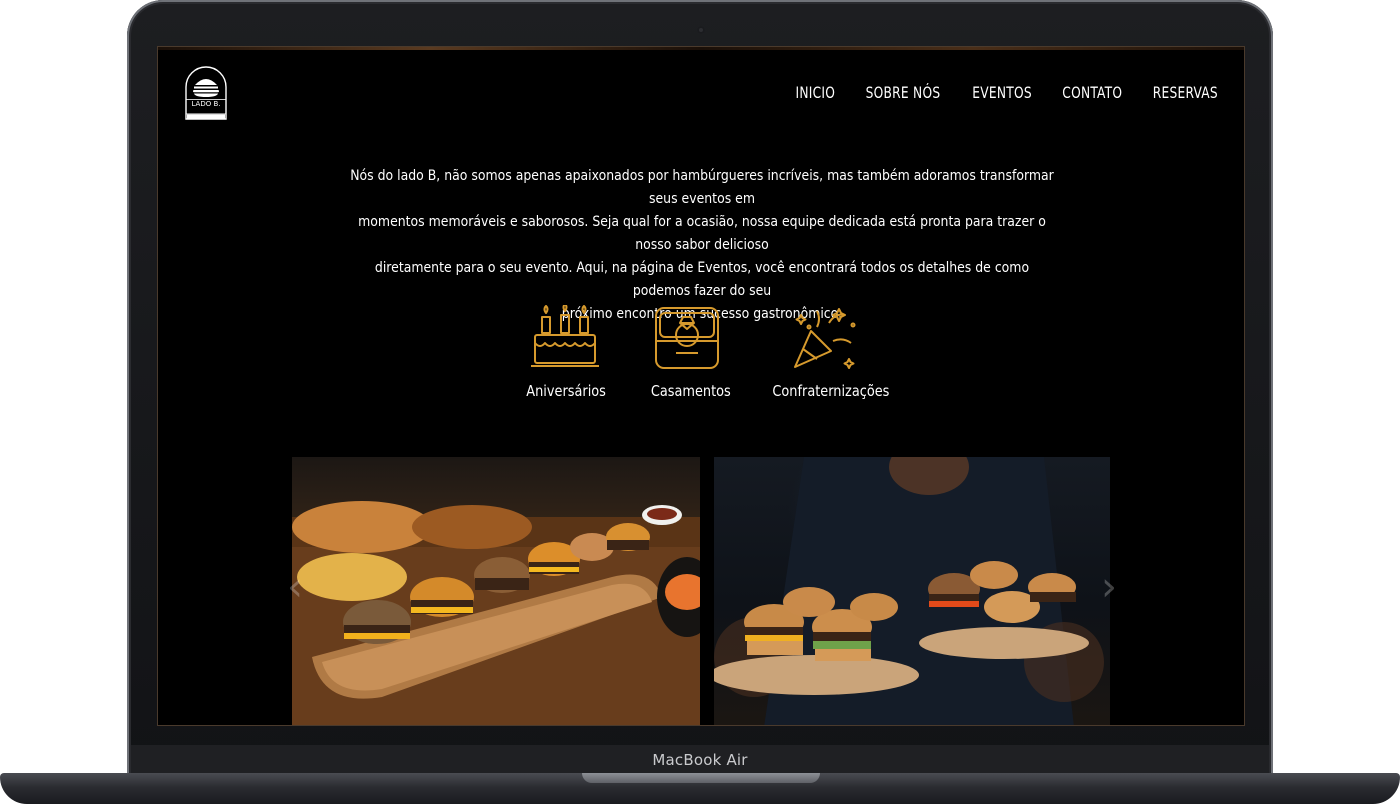  What do you see at coordinates (701, 778) in the screenshot?
I see `laptop-notch` at bounding box center [701, 778].